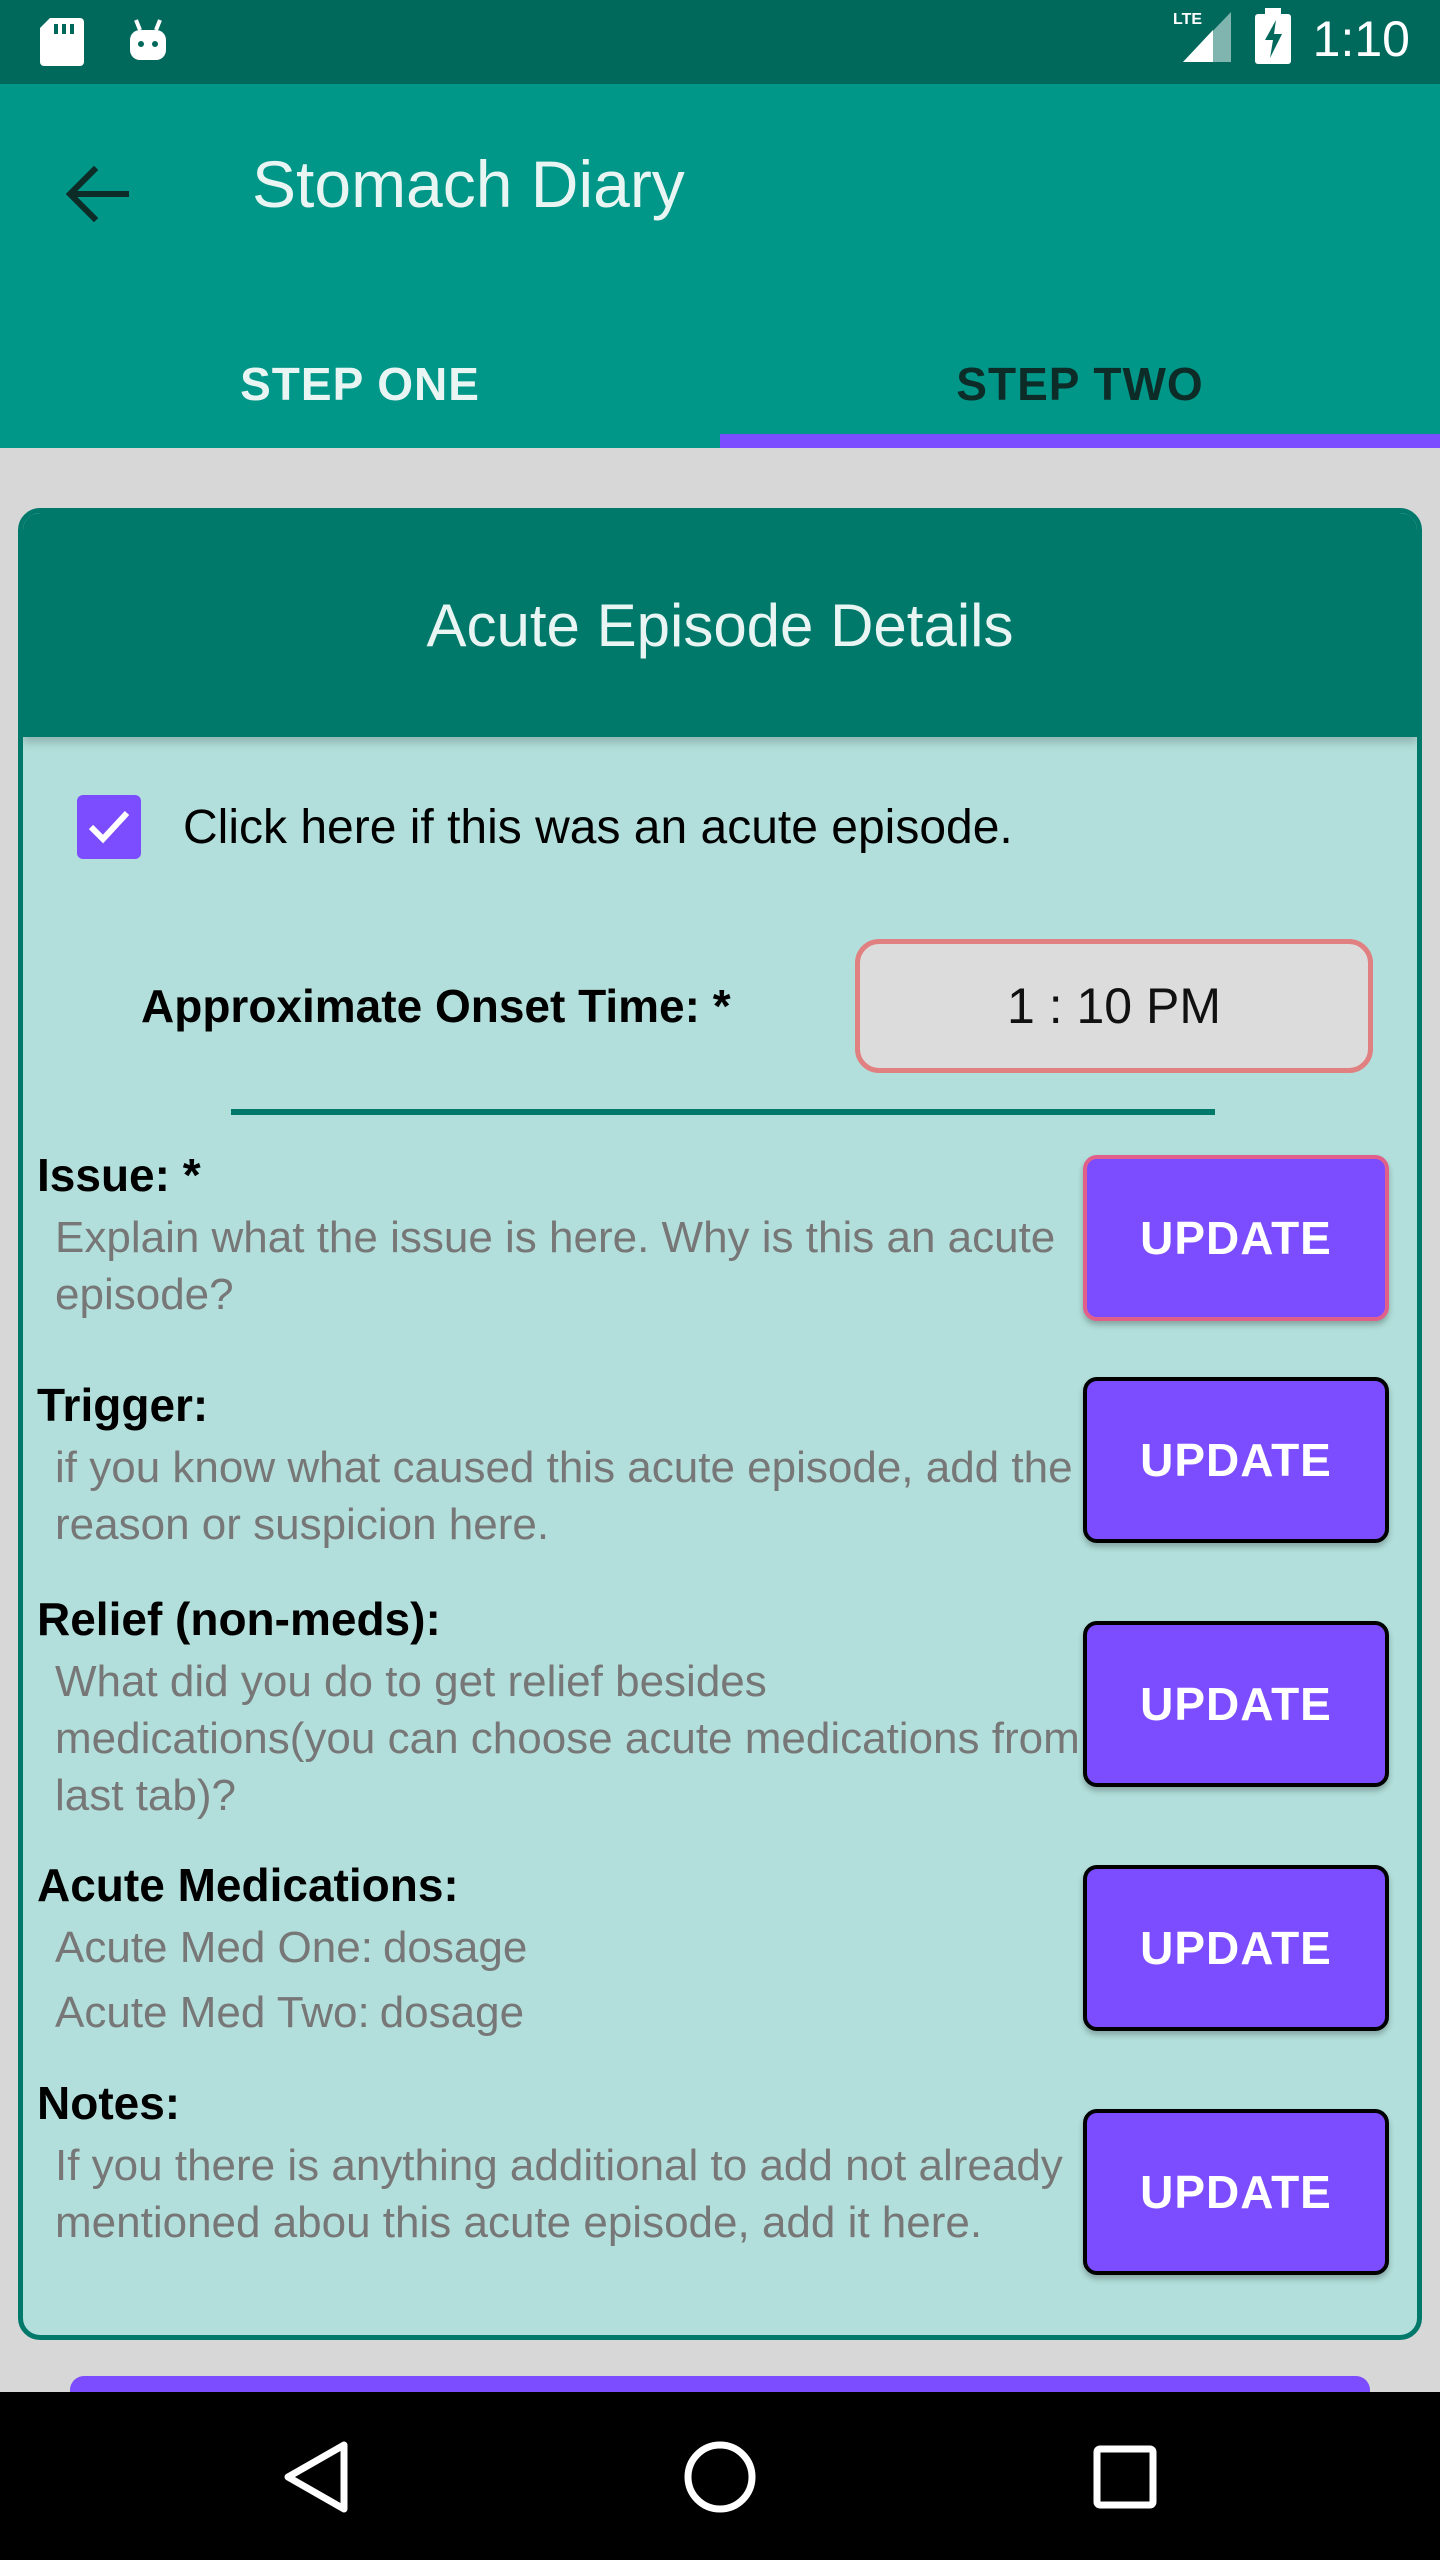  Describe the element at coordinates (1187, 19) in the screenshot. I see `svg-text: LTE` at that location.